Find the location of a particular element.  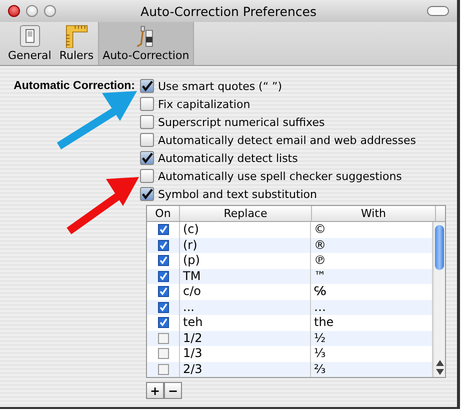

zoom-button is located at coordinates (50, 11).